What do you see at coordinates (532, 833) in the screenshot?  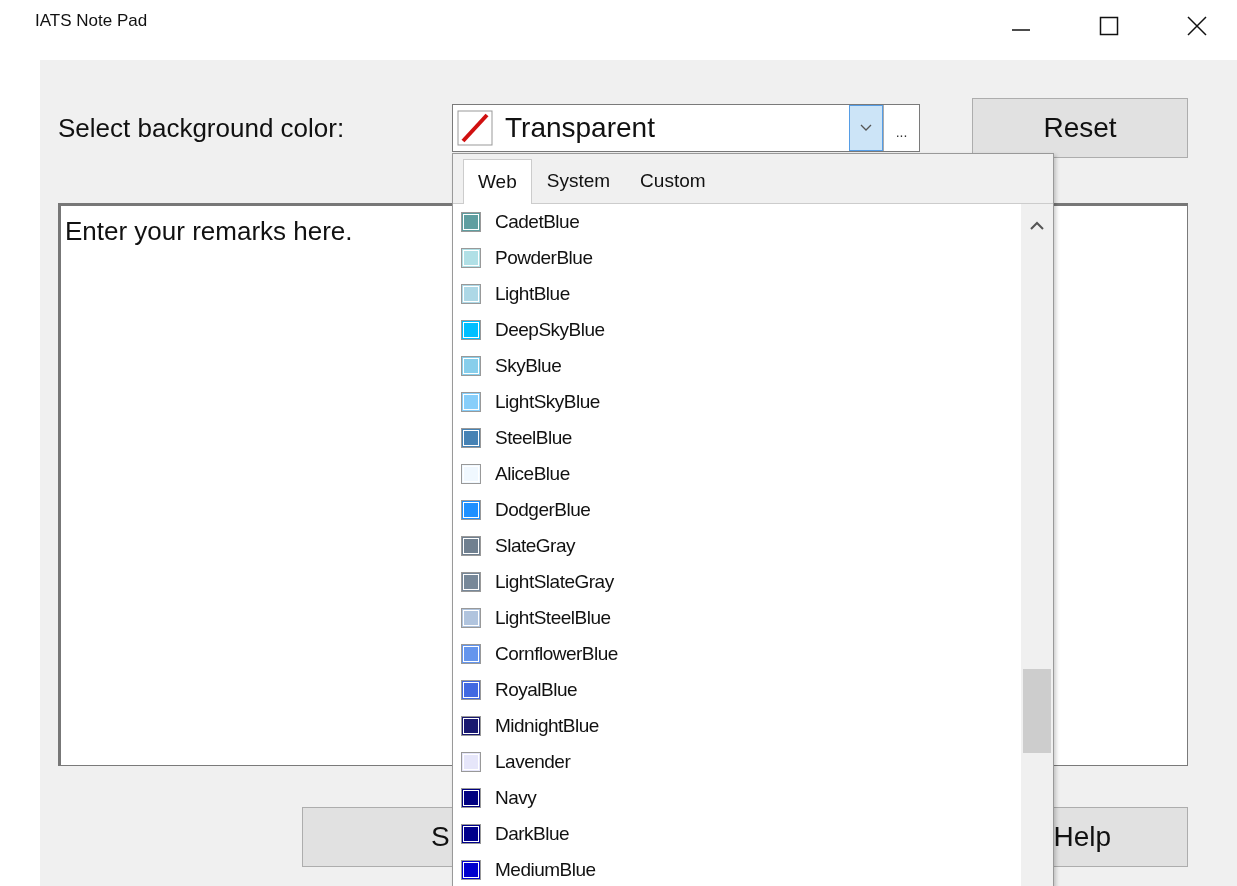 I see `color-name: DarkBlue` at bounding box center [532, 833].